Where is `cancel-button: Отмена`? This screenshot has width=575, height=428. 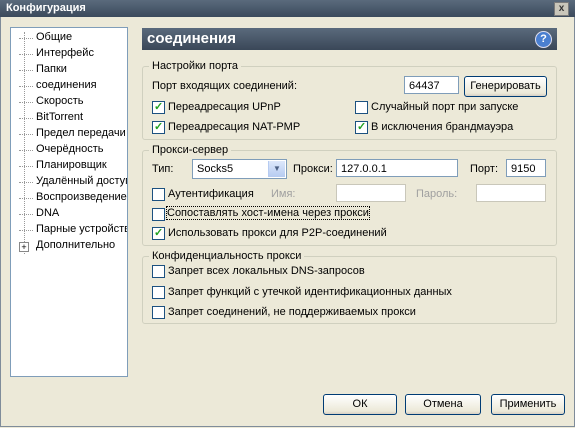
cancel-button: Отмена is located at coordinates (443, 404).